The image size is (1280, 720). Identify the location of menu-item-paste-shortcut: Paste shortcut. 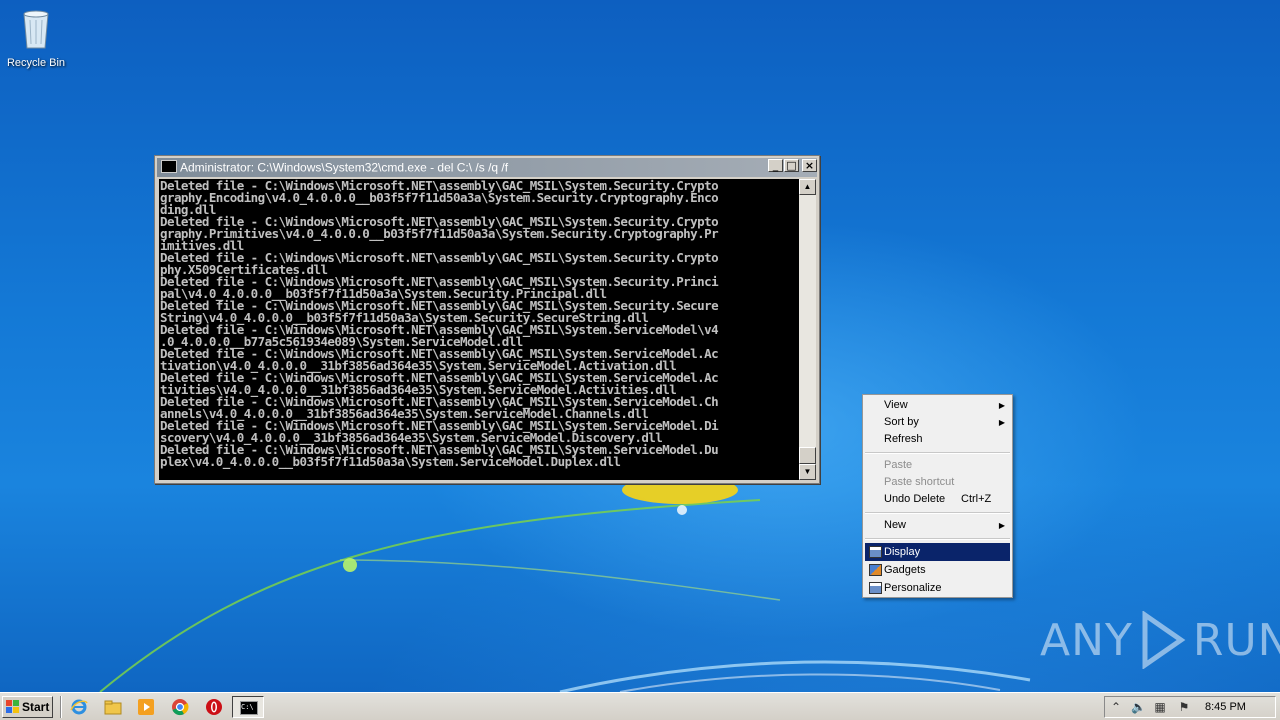
(937, 482).